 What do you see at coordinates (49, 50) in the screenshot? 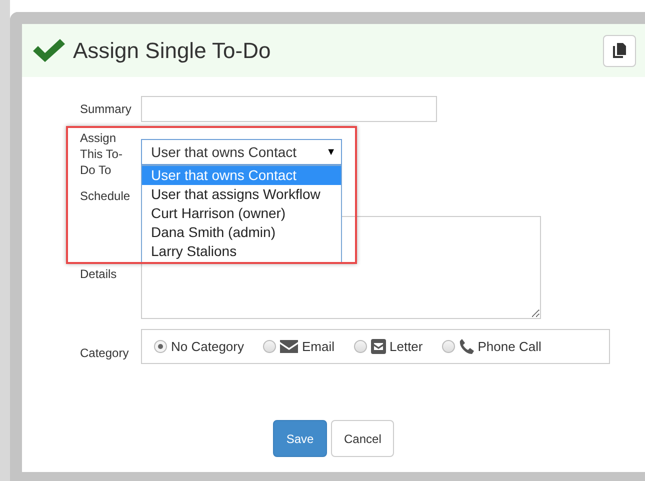
I see `checkmark-icon` at bounding box center [49, 50].